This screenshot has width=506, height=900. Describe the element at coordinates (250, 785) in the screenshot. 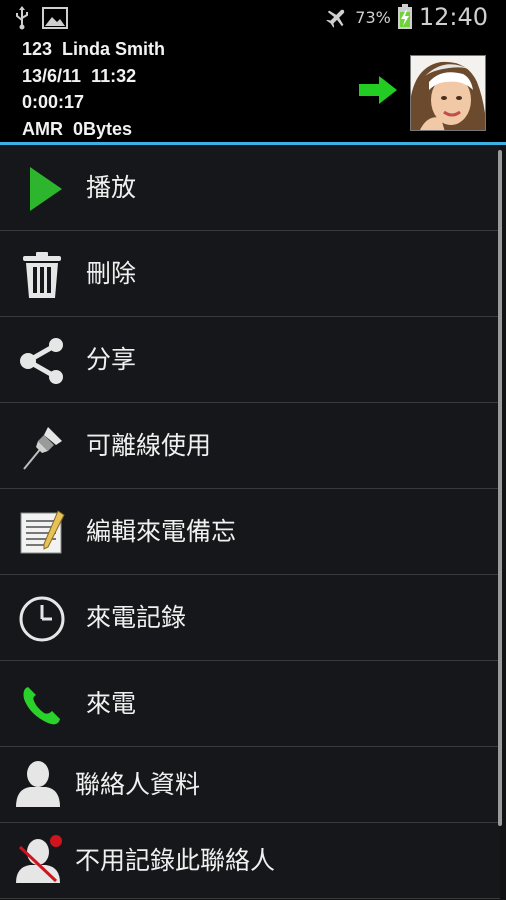

I see `menu-item-contact-info: 聯絡人資料` at that location.